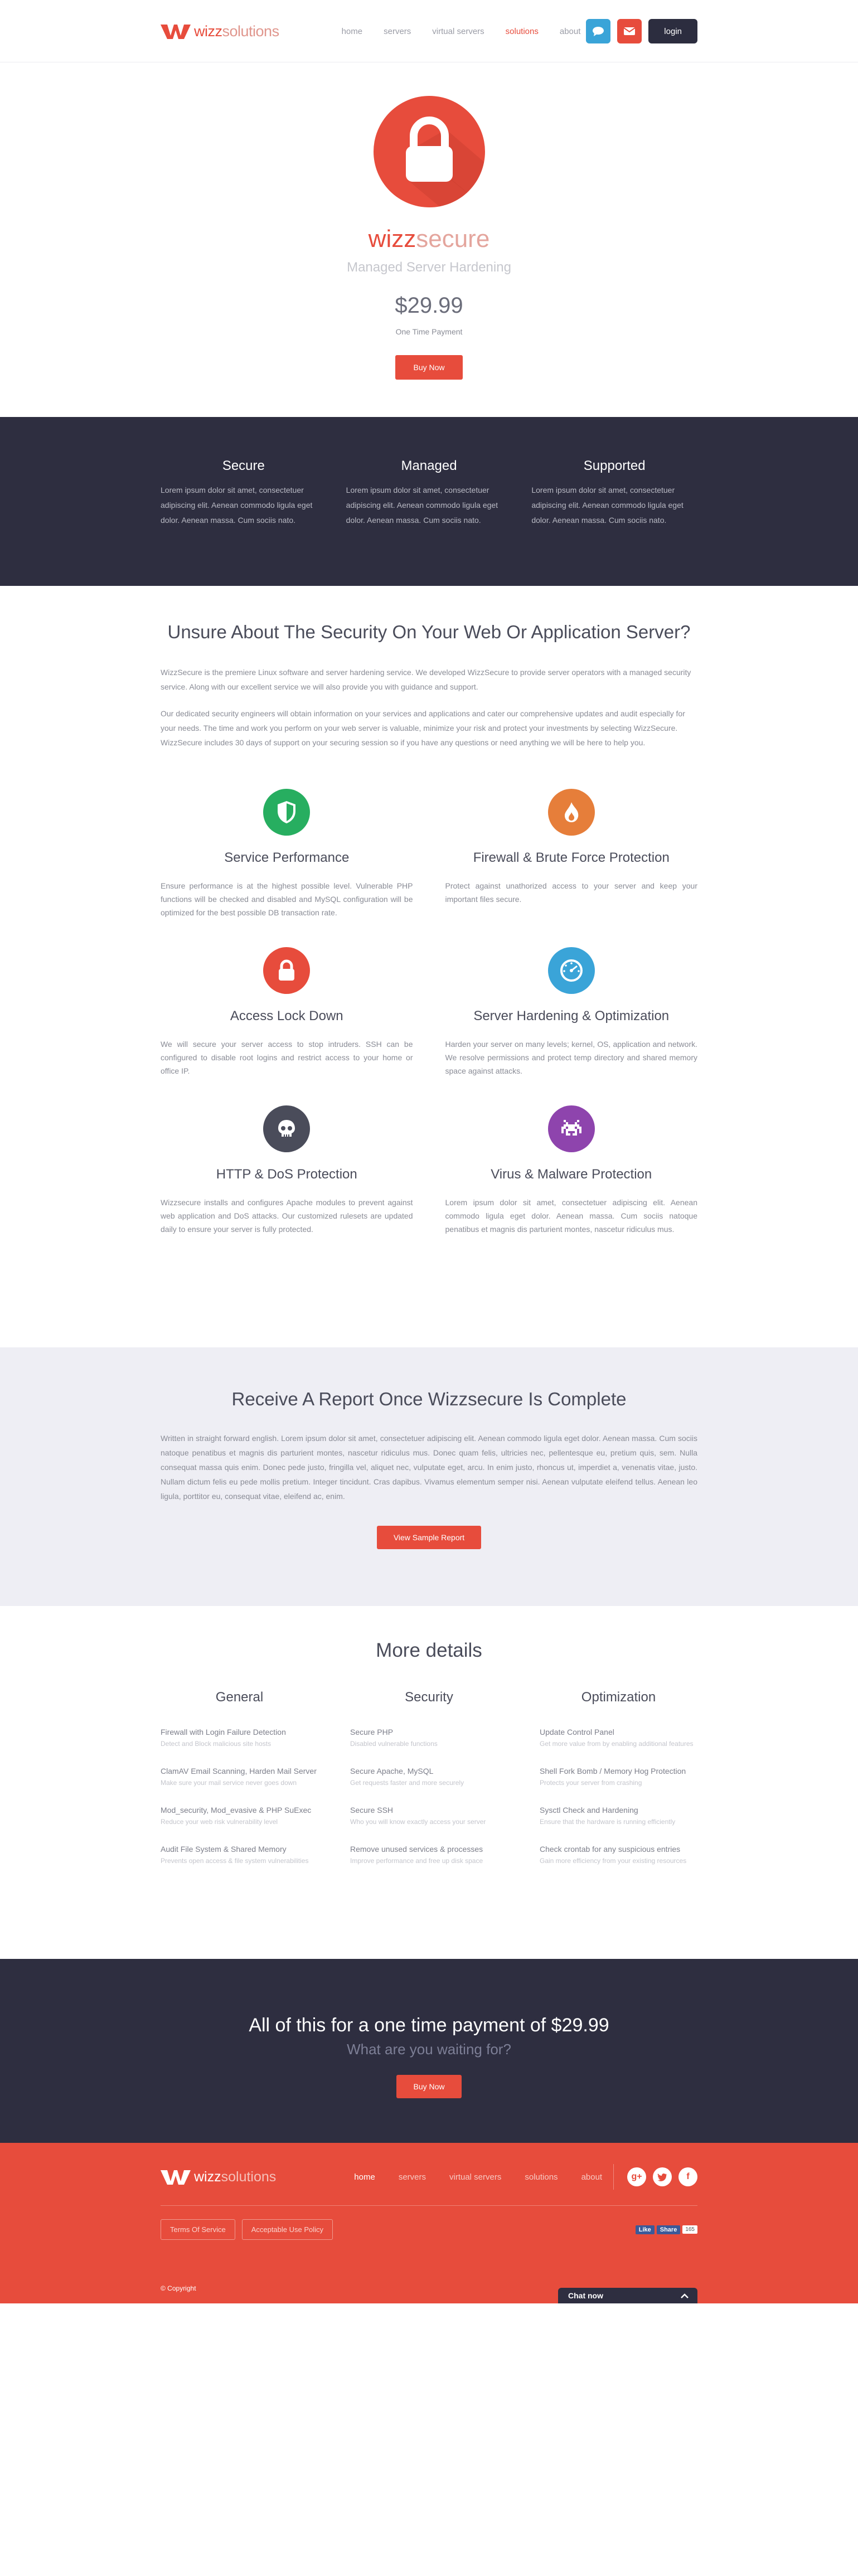 The image size is (858, 2576). I want to click on footer-divider, so click(429, 2206).